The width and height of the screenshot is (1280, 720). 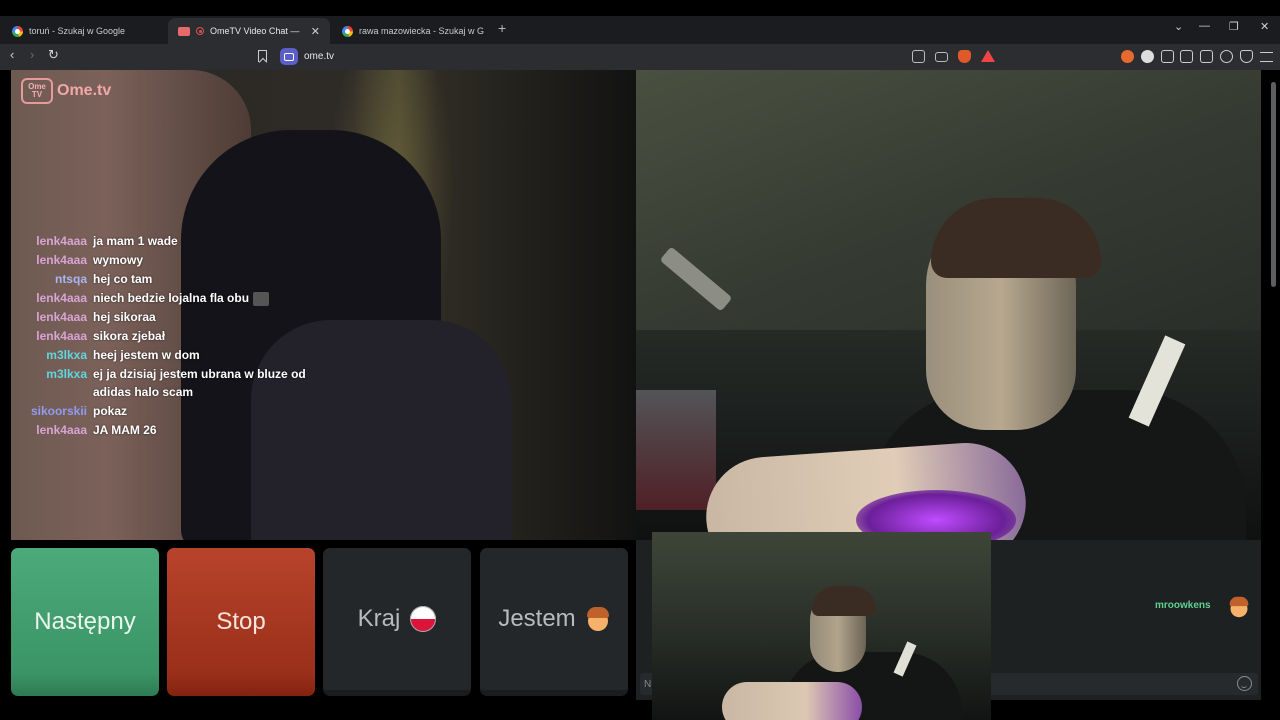 What do you see at coordinates (77, 31) in the screenshot?
I see `tab-label: toruń - Szukaj w Google` at bounding box center [77, 31].